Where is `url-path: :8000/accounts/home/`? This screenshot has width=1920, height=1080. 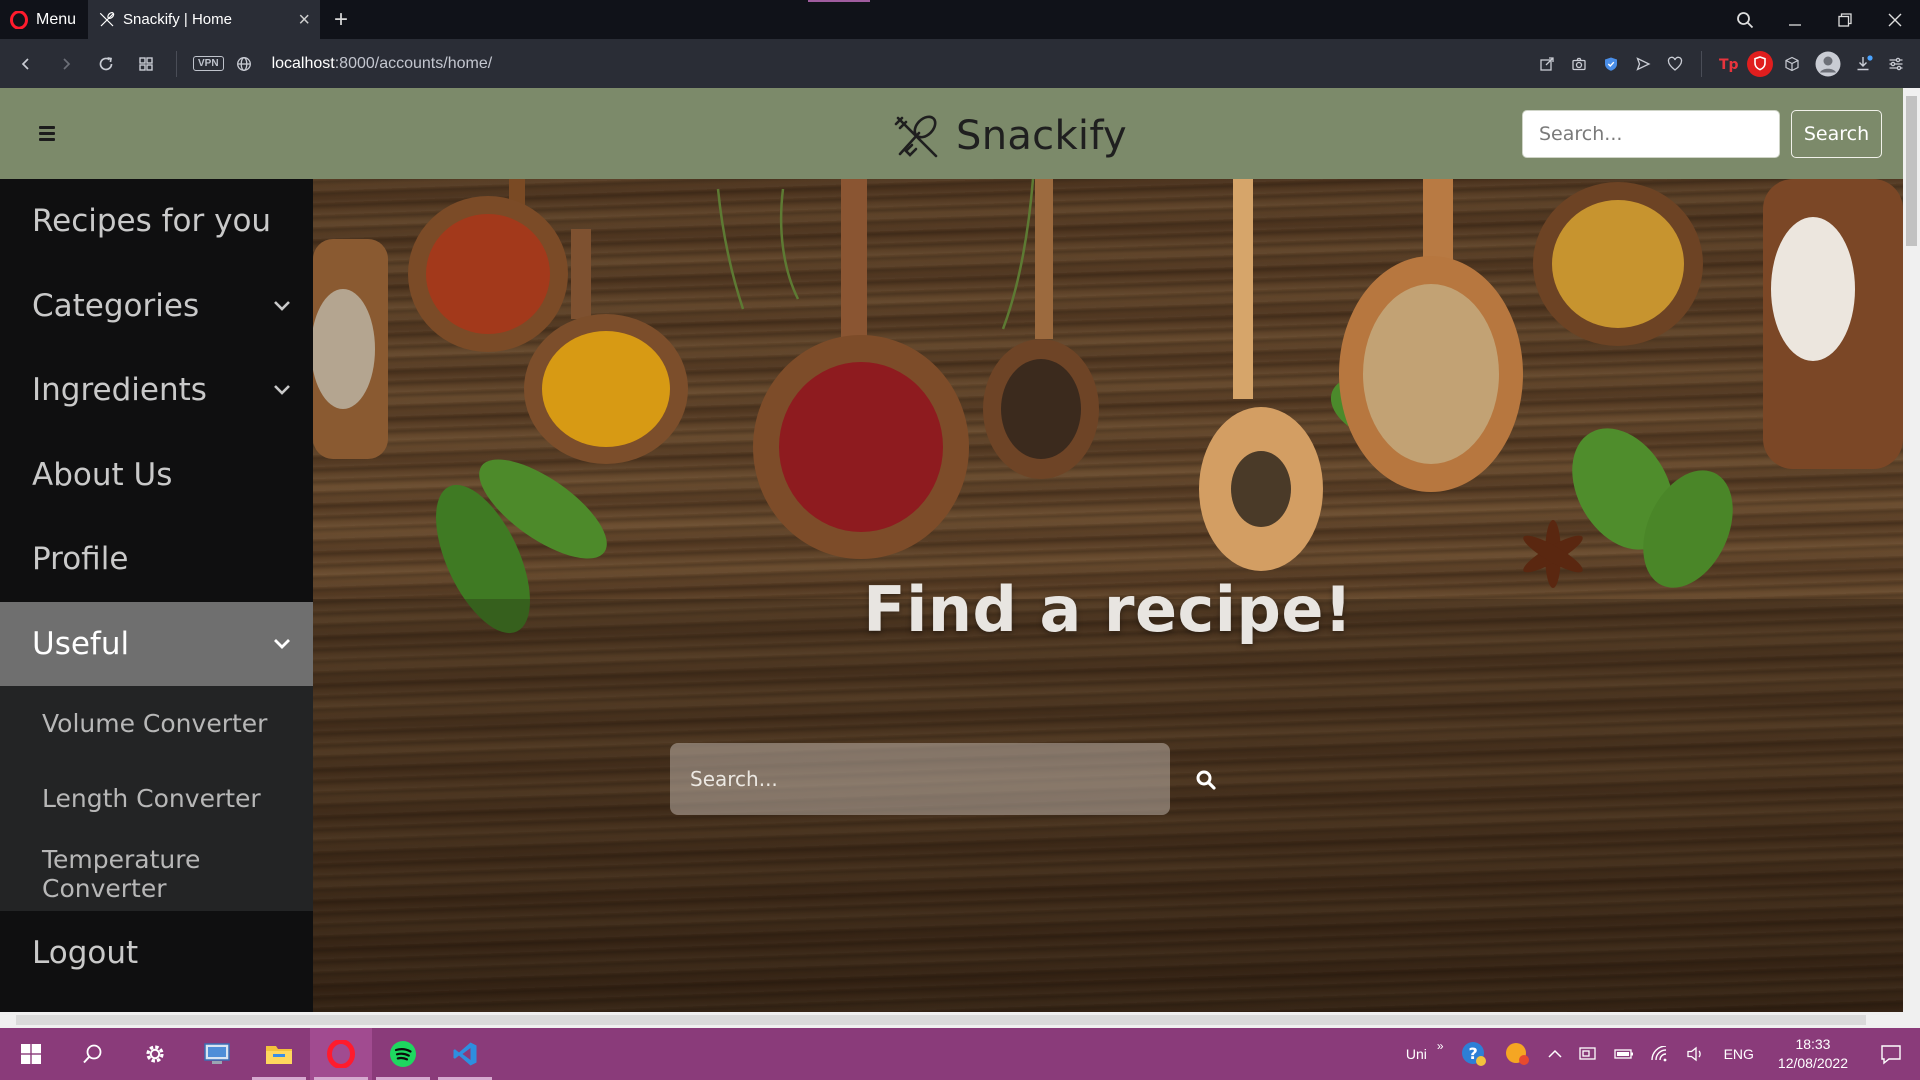
url-path: :8000/accounts/home/ is located at coordinates (413, 63).